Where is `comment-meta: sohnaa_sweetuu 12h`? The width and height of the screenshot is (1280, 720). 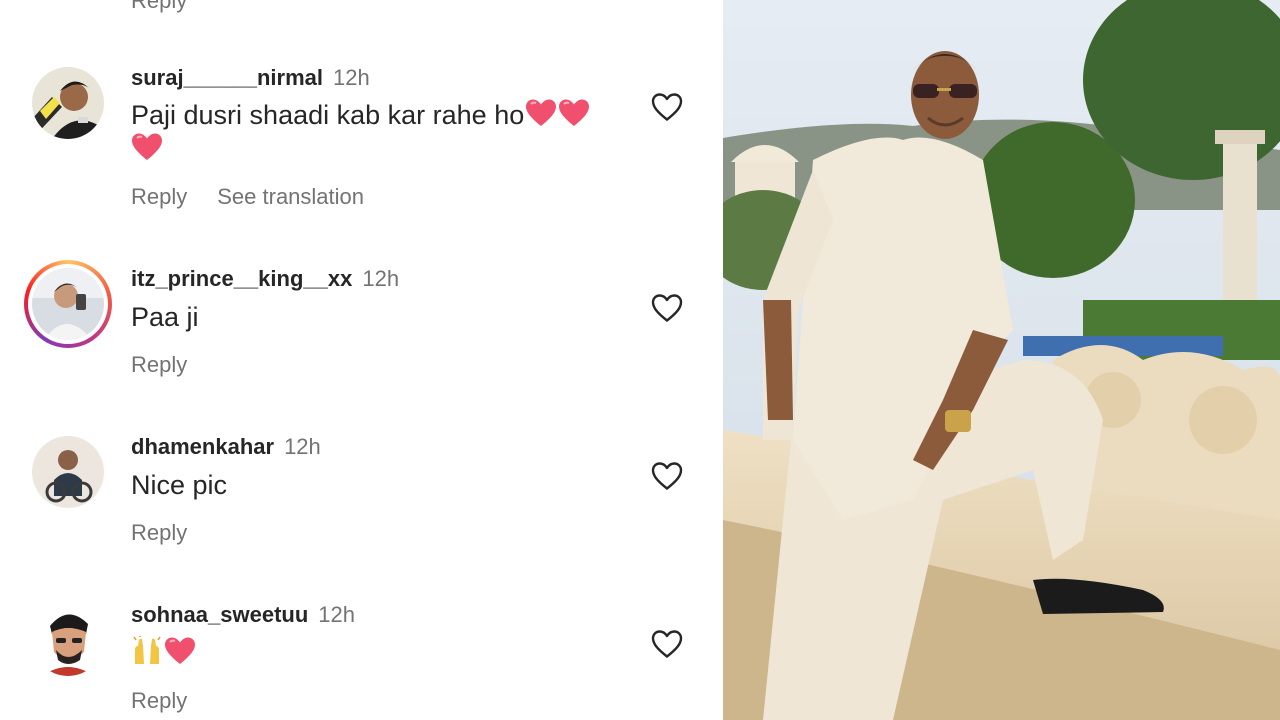
comment-meta: sohnaa_sweetuu 12h is located at coordinates (243, 615).